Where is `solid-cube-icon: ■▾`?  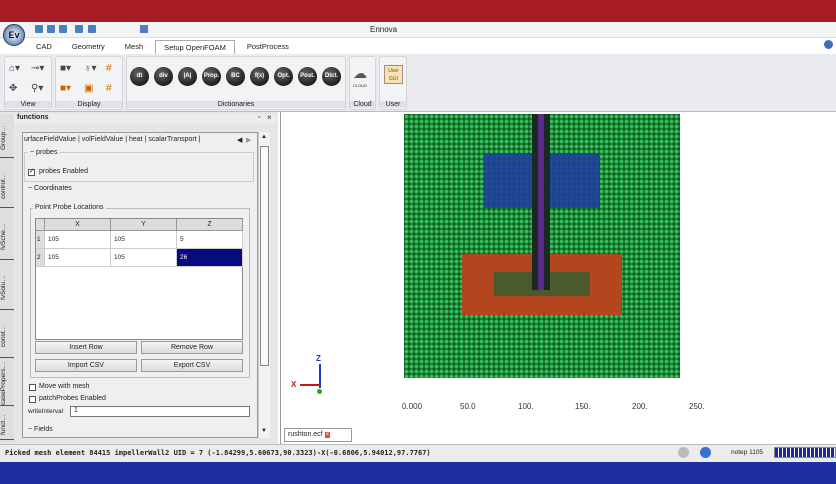
solid-cube-icon: ■▾ is located at coordinates (65, 68).